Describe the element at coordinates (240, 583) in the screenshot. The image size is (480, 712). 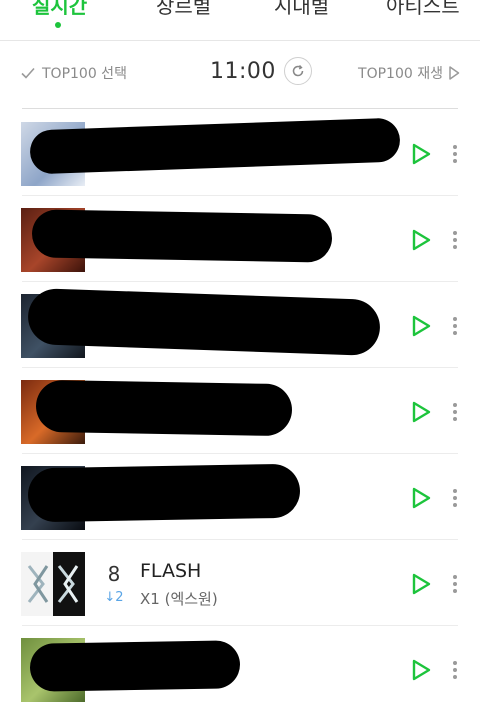
I see `song-row: 8 ↓2 FLASH X1 (엑스원)` at that location.